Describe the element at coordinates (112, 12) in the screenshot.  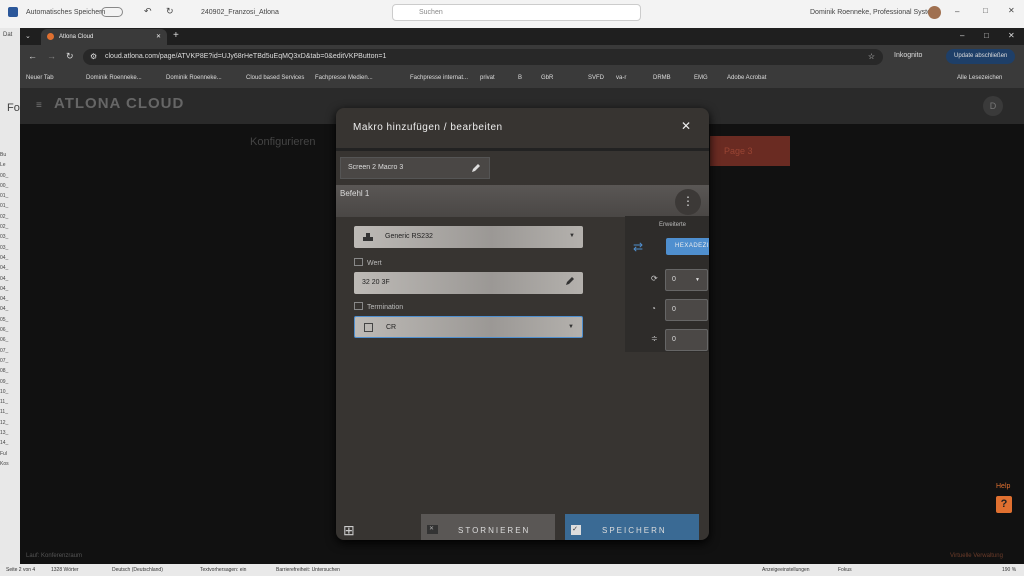
I see `autosave-toggle` at that location.